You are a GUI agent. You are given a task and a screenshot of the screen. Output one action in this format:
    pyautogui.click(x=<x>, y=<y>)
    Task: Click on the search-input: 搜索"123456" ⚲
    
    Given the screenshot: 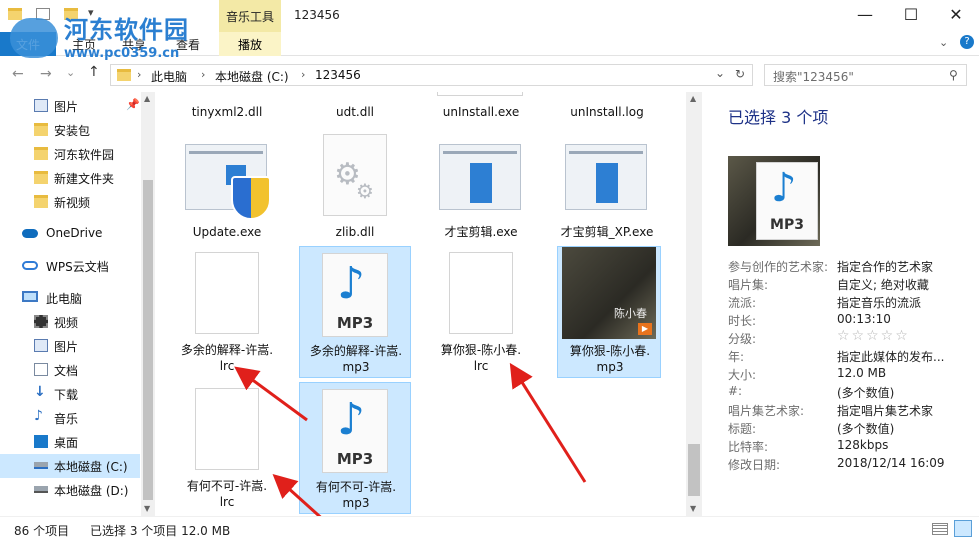 What is the action you would take?
    pyautogui.click(x=865, y=75)
    